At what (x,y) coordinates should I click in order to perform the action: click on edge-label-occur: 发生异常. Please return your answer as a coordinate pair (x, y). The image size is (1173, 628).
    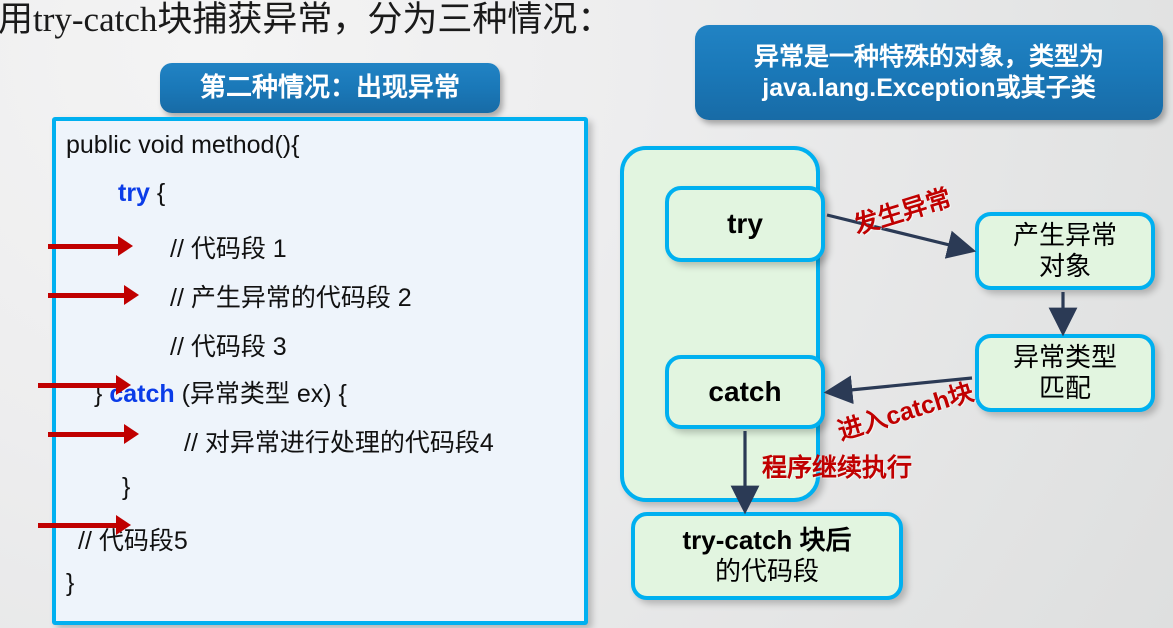
    Looking at the image, I should click on (902, 211).